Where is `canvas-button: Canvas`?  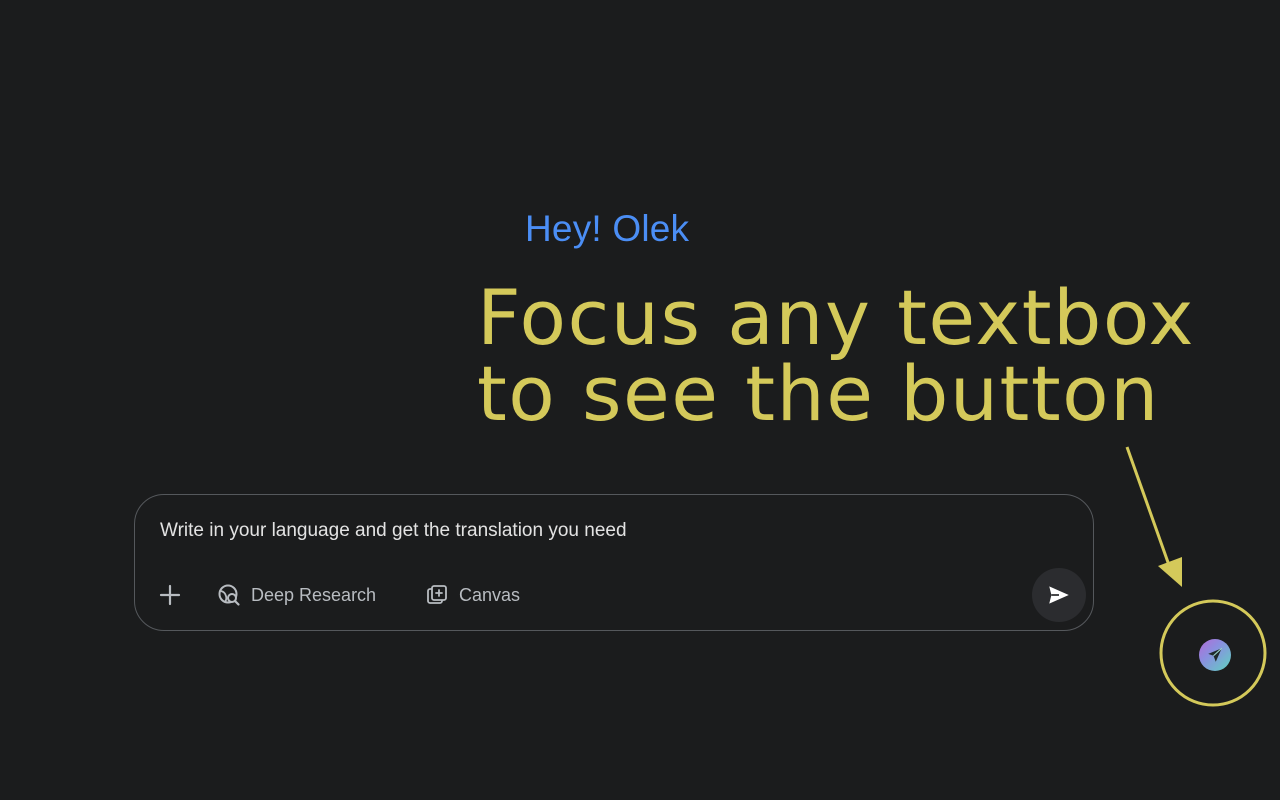
canvas-button: Canvas is located at coordinates (472, 595).